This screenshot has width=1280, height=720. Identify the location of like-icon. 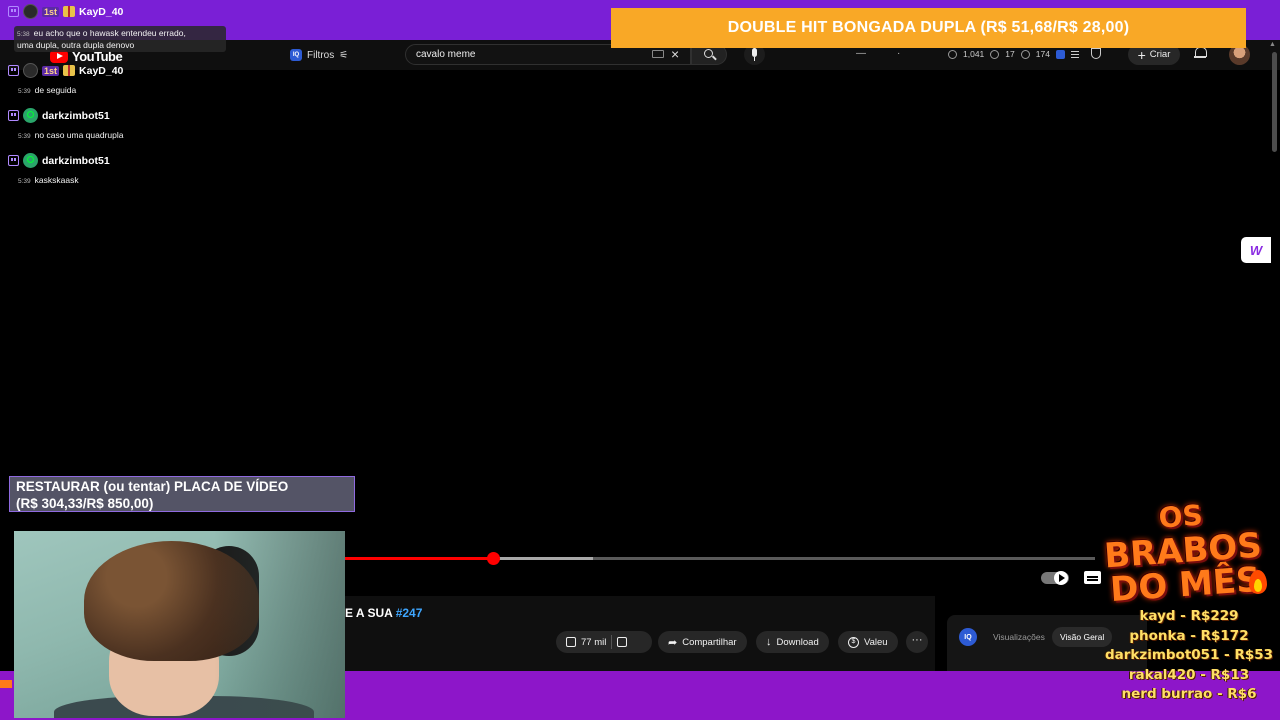
(571, 642).